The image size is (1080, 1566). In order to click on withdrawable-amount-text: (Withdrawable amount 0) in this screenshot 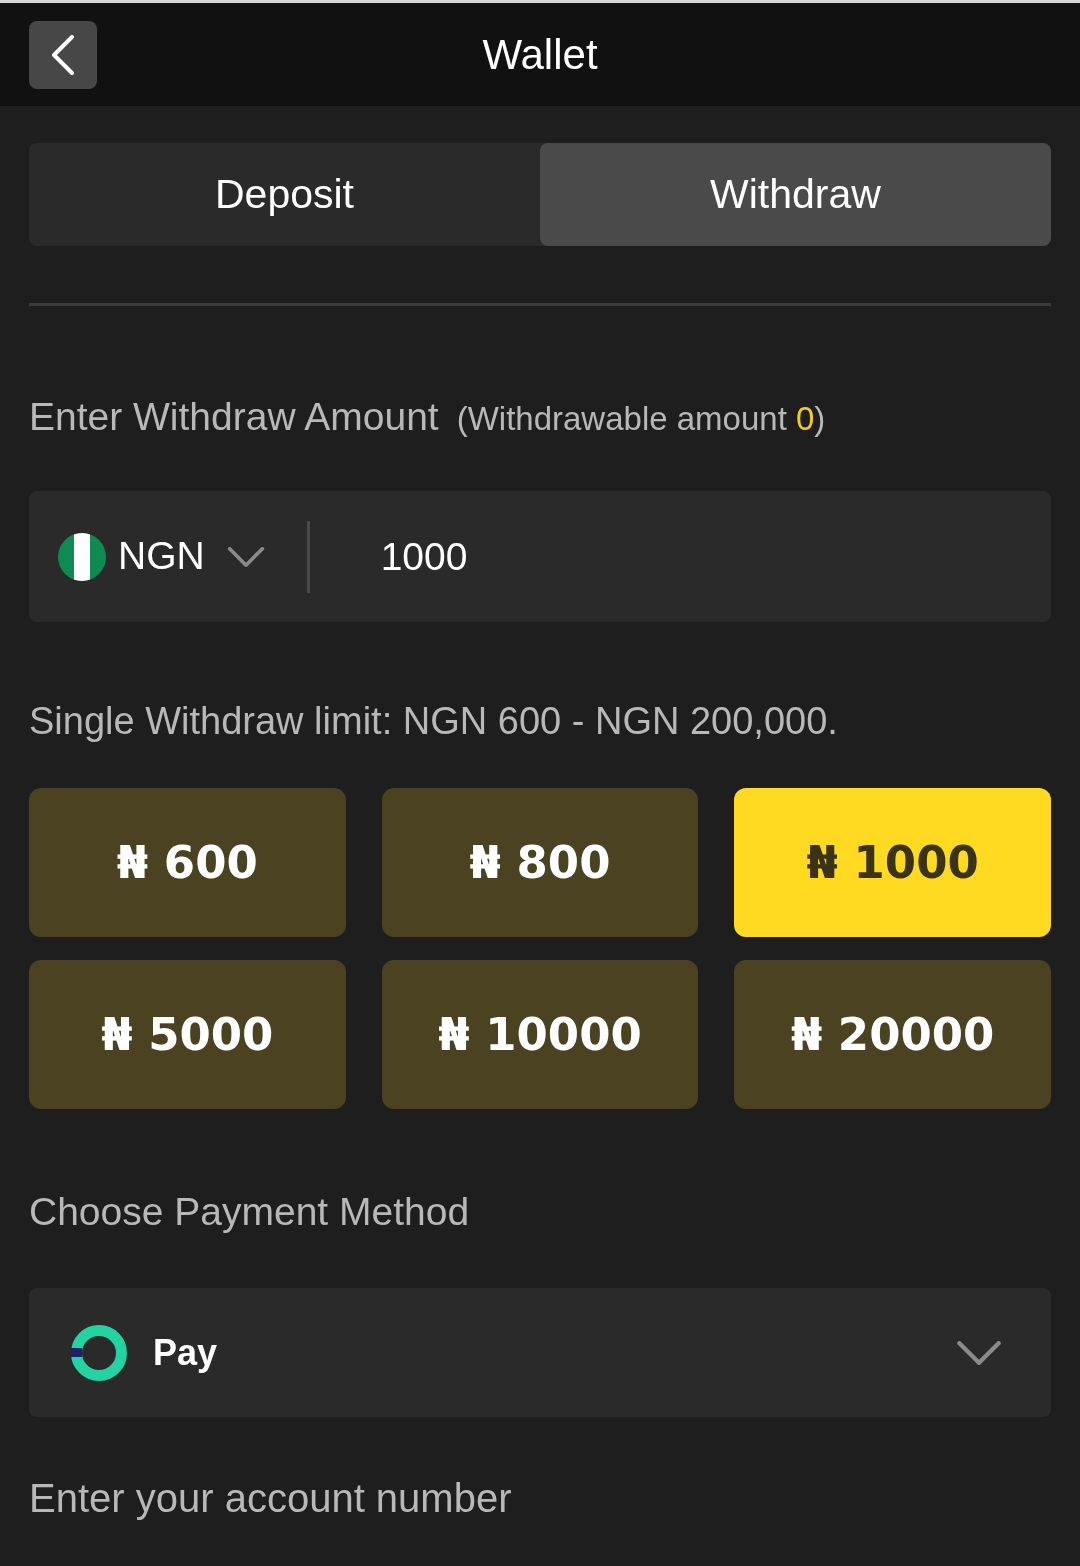, I will do `click(641, 419)`.